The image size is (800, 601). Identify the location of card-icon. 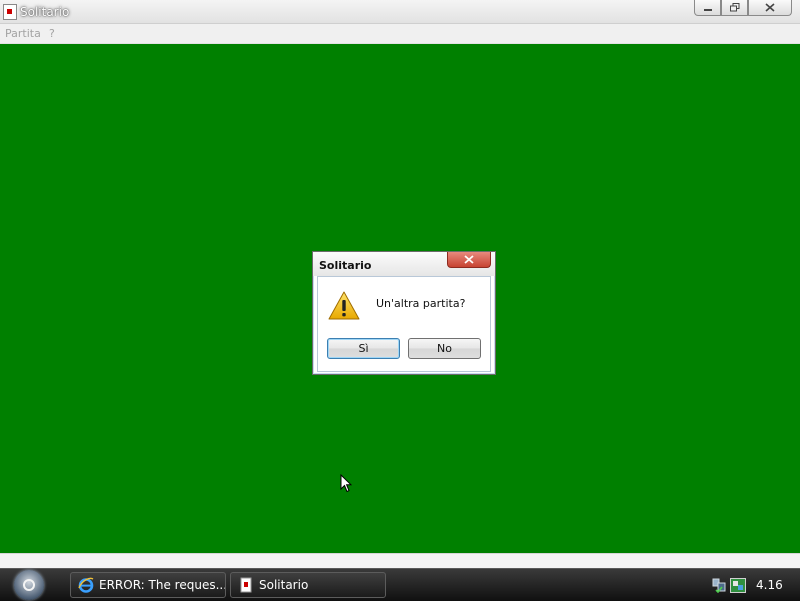
(10, 12).